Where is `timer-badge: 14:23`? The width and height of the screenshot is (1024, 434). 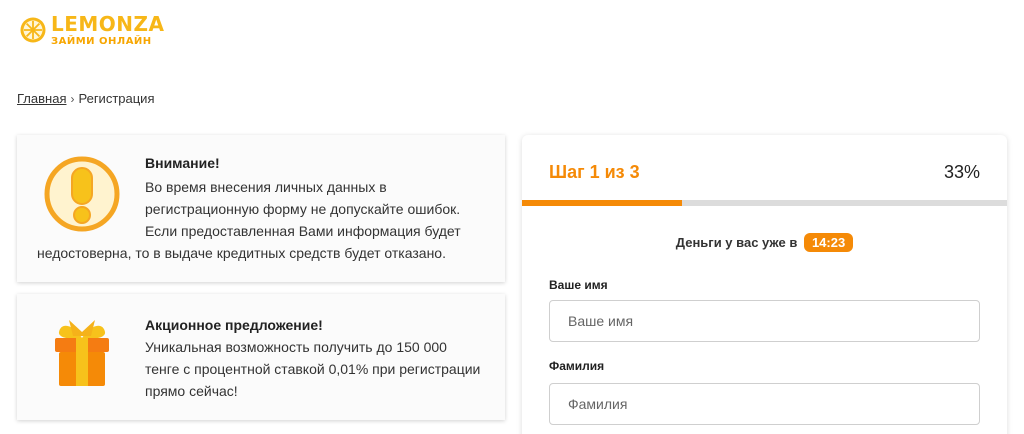
timer-badge: 14:23 is located at coordinates (828, 242).